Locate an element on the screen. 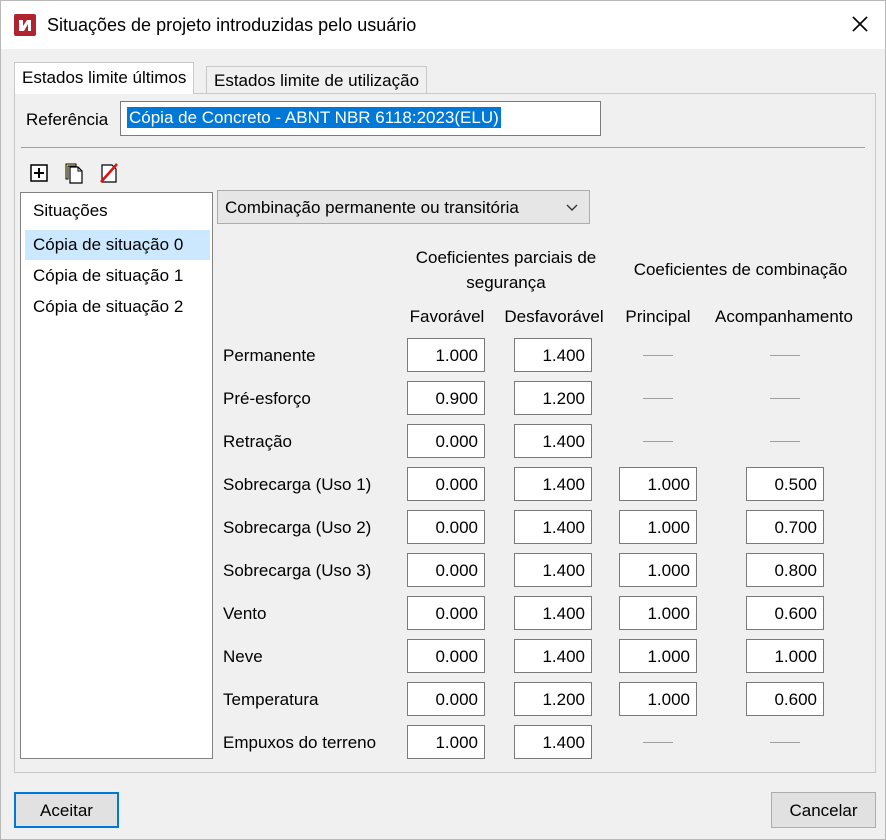  desfavoravel-input-sobrecarga-uso-1: 1.400 is located at coordinates (553, 484).